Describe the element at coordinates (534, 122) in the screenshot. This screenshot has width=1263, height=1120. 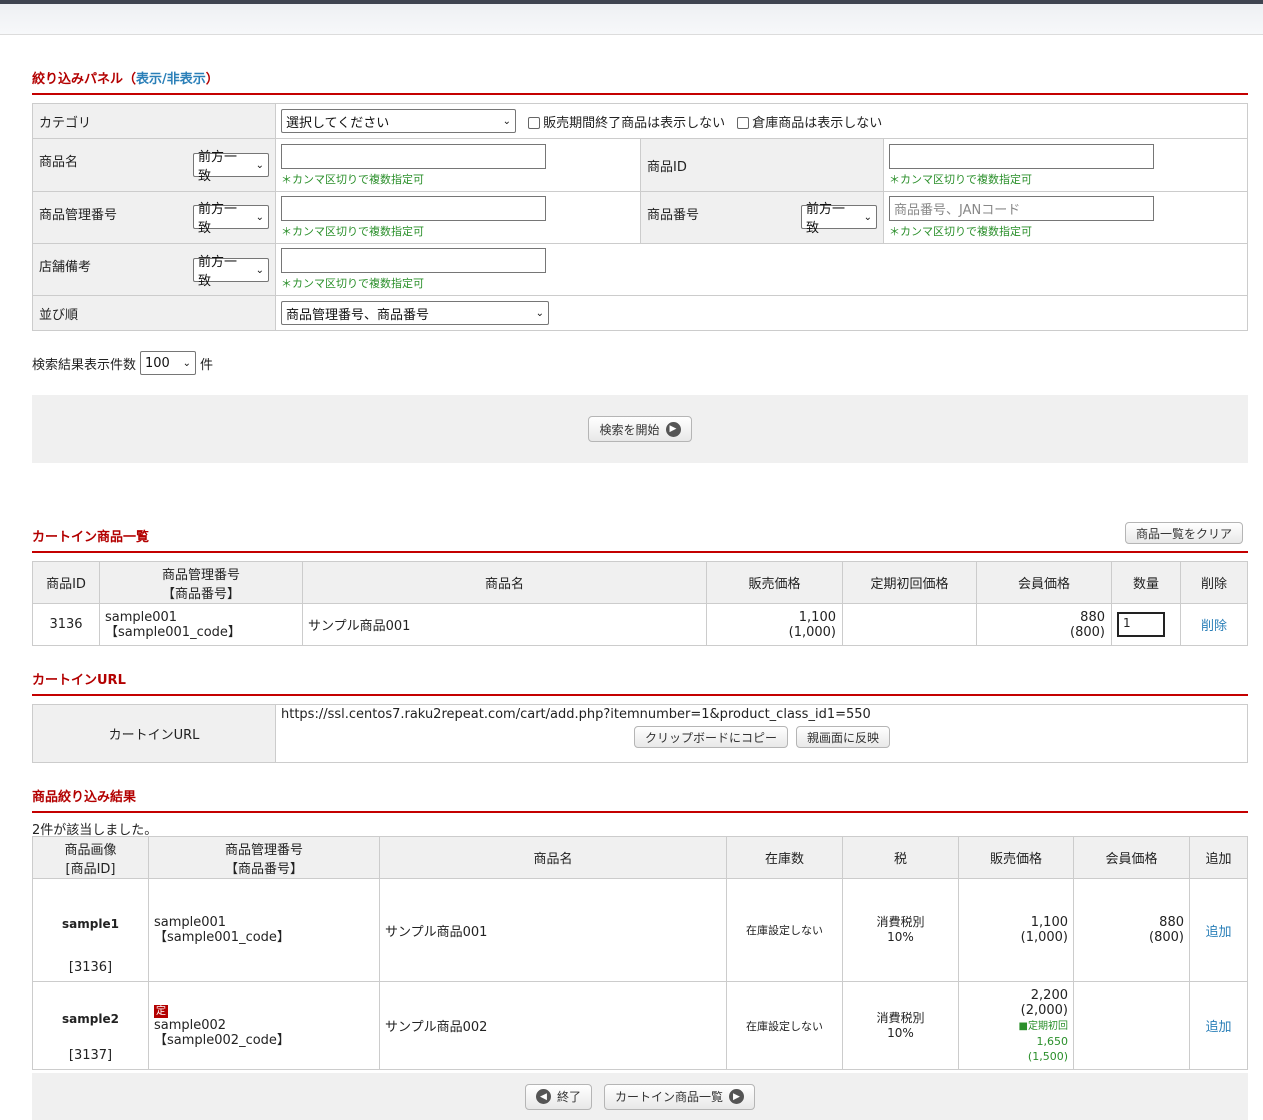
I see `checkbox-icon` at that location.